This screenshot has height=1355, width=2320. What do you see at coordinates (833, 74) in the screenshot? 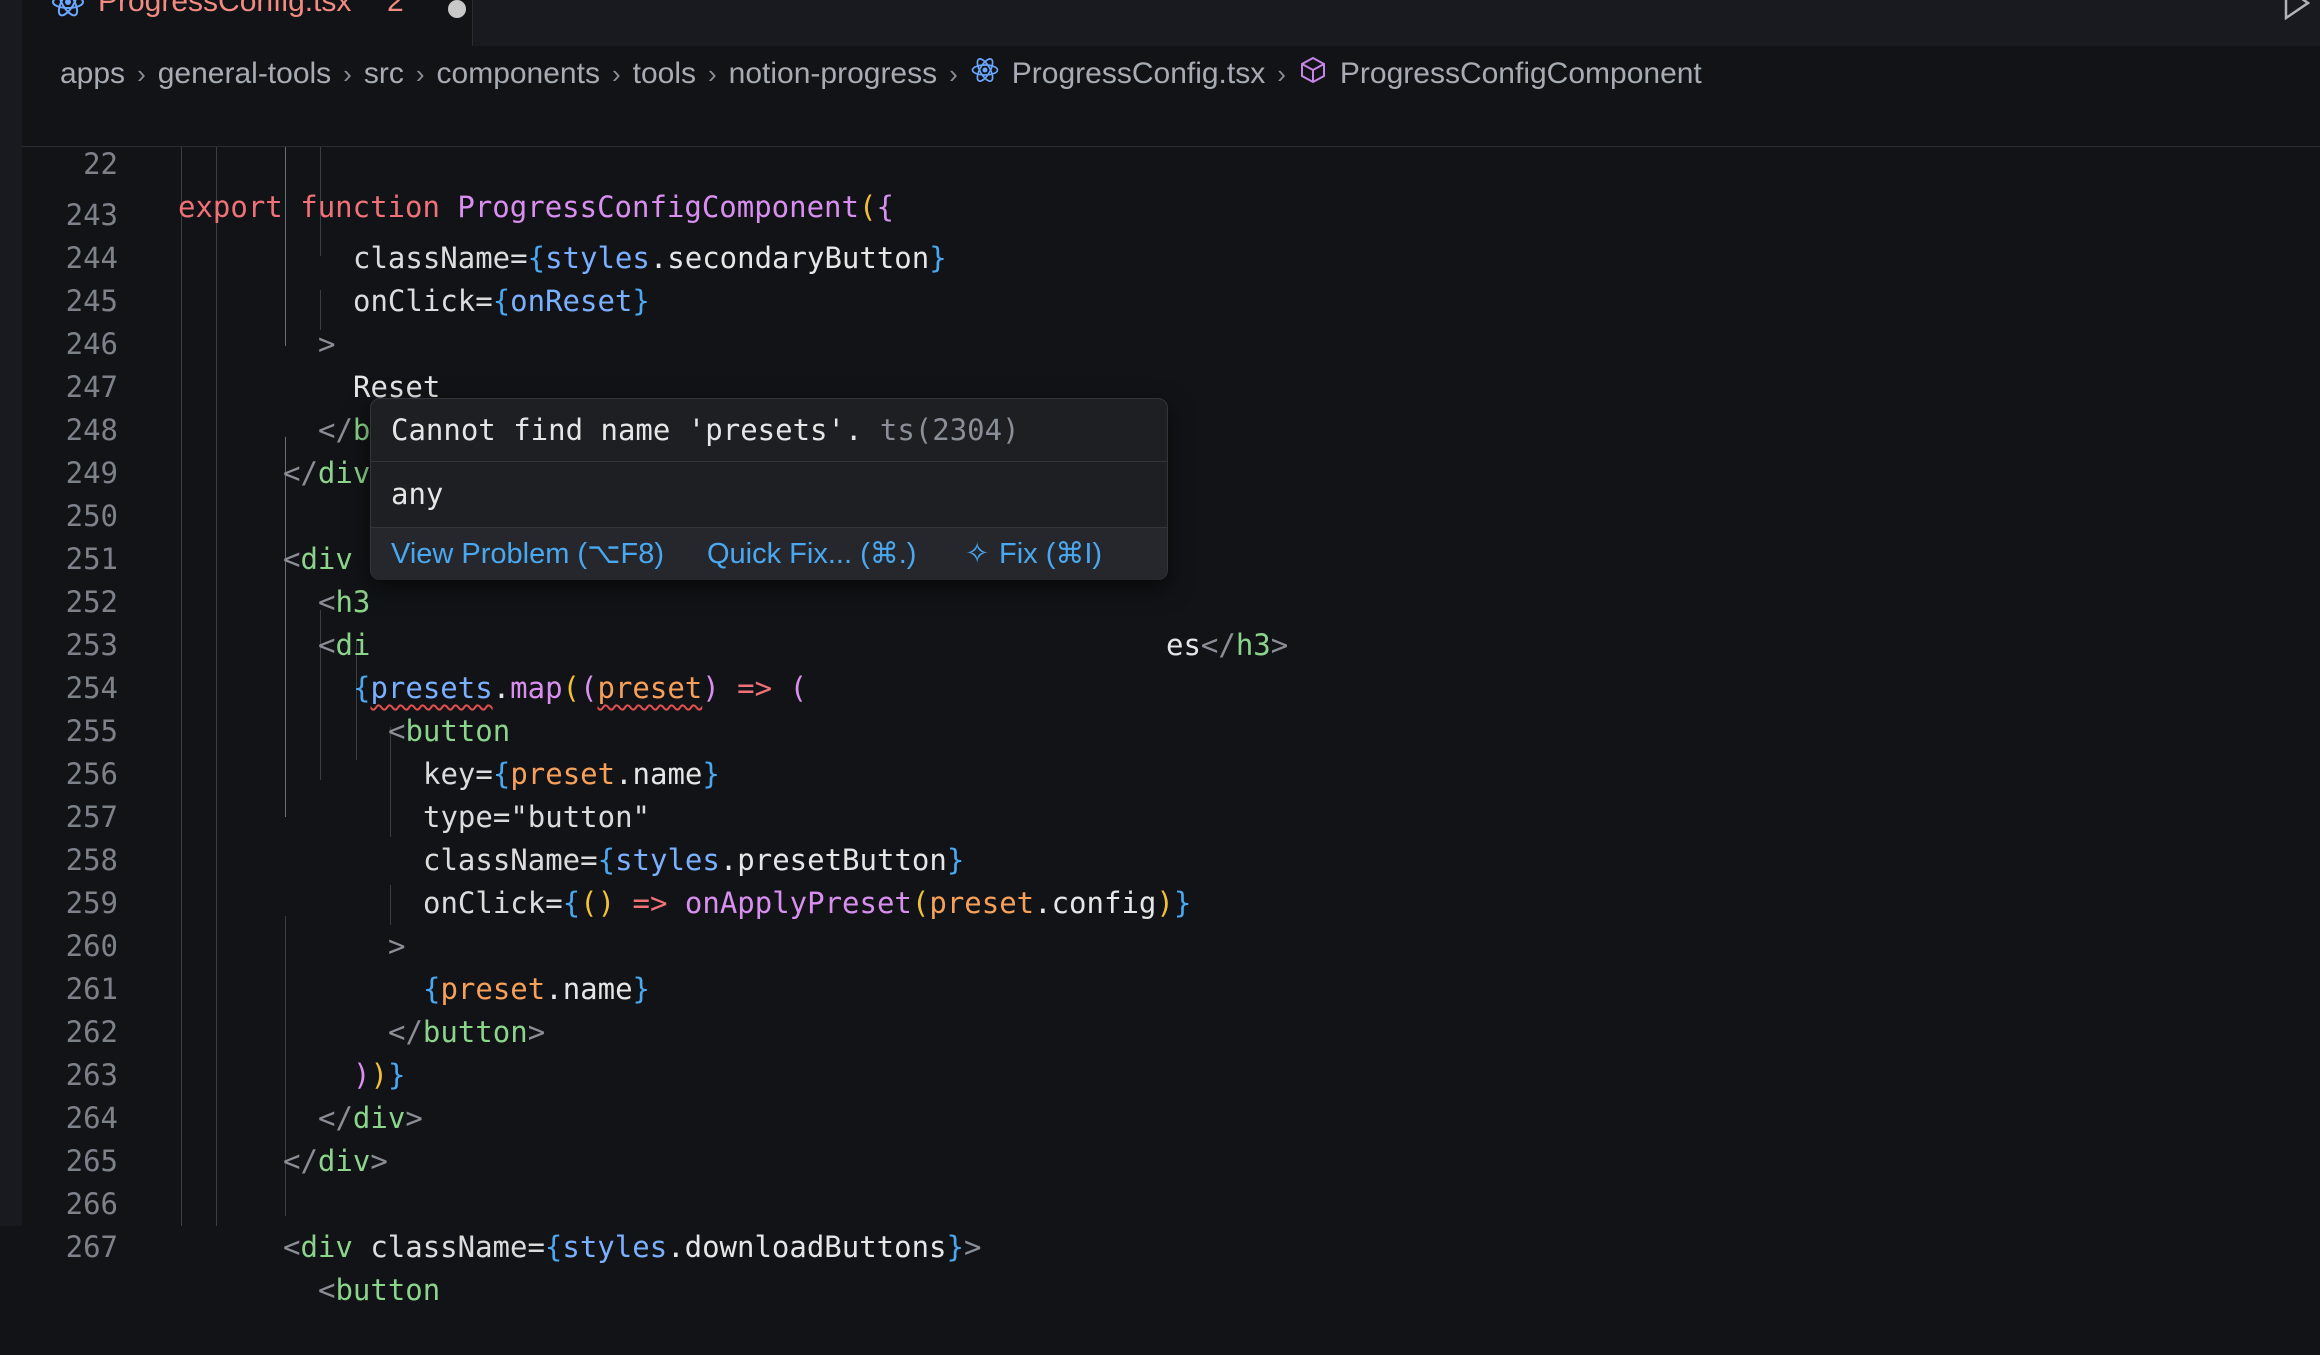
I see `breadcrumb-item-notion-progress: notion-progress` at bounding box center [833, 74].